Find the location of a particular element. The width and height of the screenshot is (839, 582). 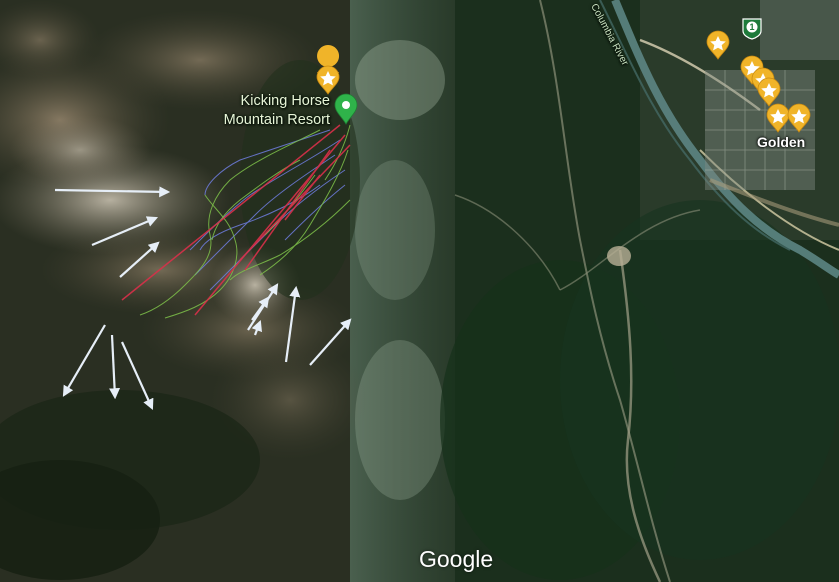

google-attribution-logo: Google is located at coordinates (456, 559).